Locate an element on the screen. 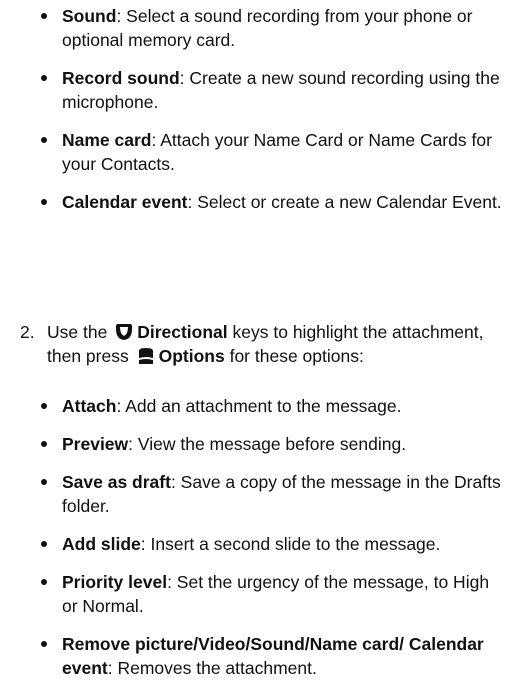  directional-key-icon is located at coordinates (124, 332).